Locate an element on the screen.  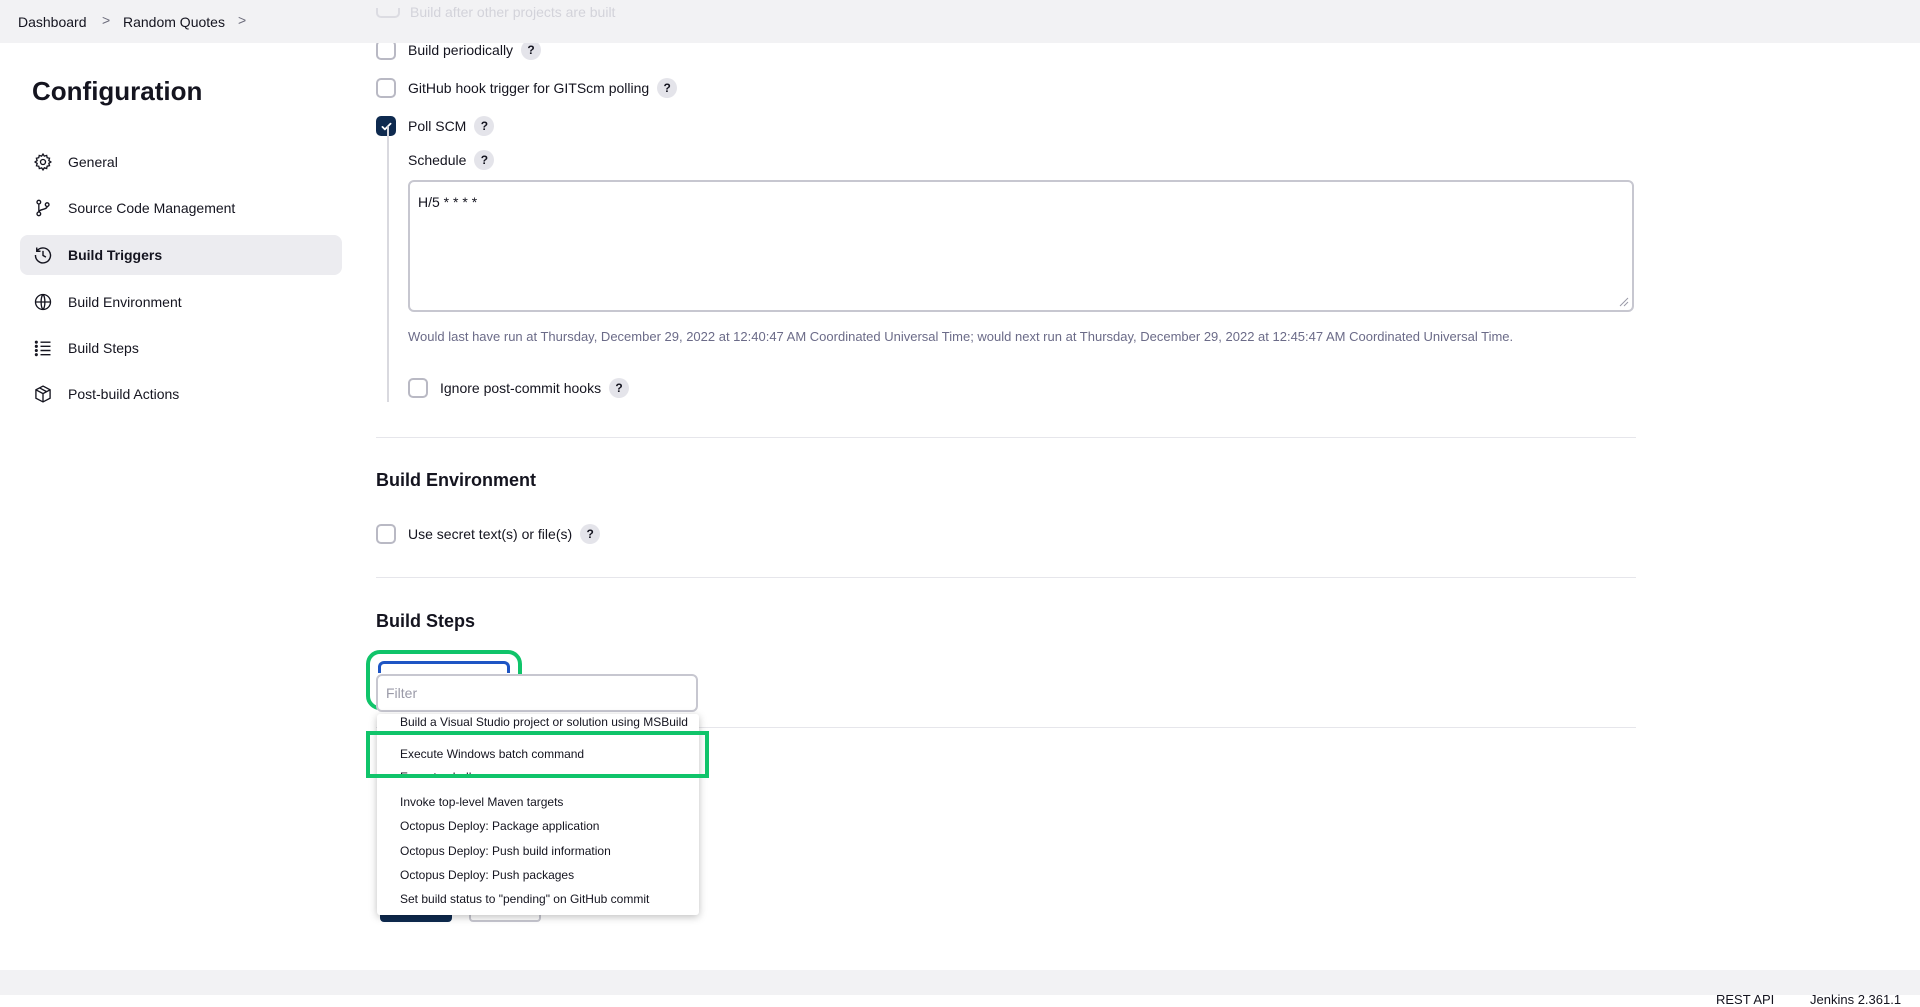
list-icon is located at coordinates (43, 348).